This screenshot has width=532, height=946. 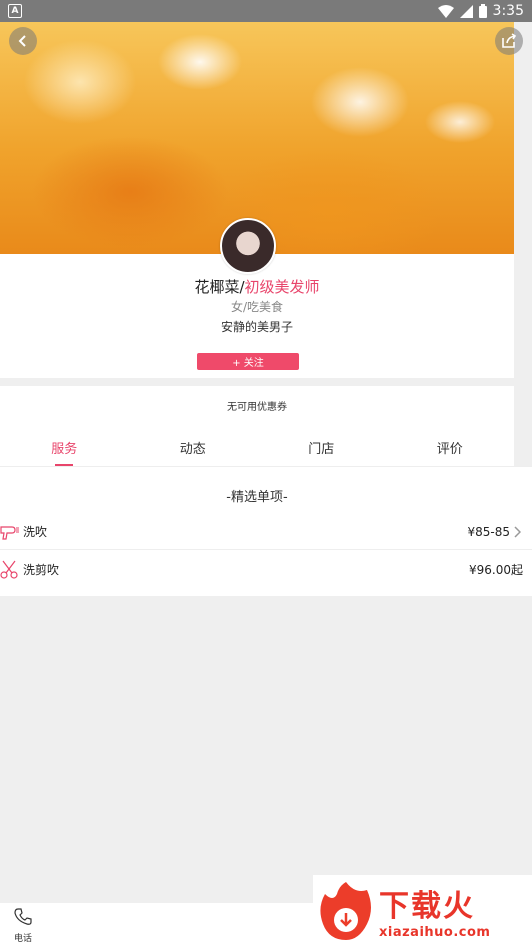 What do you see at coordinates (35, 532) in the screenshot?
I see `service-name: 洗吹` at bounding box center [35, 532].